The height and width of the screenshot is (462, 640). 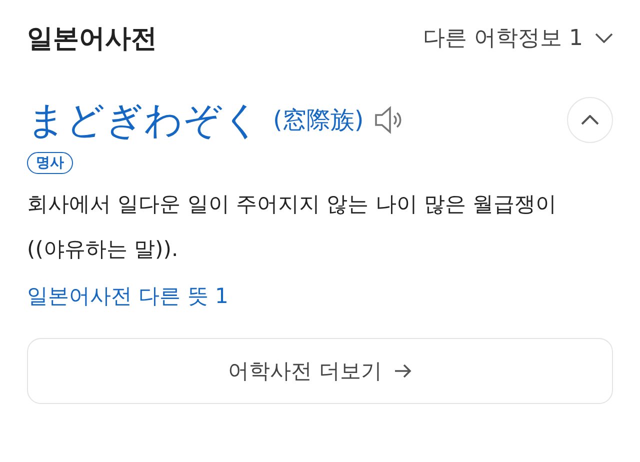 I want to click on headword: まどぎわぞく, so click(x=144, y=120).